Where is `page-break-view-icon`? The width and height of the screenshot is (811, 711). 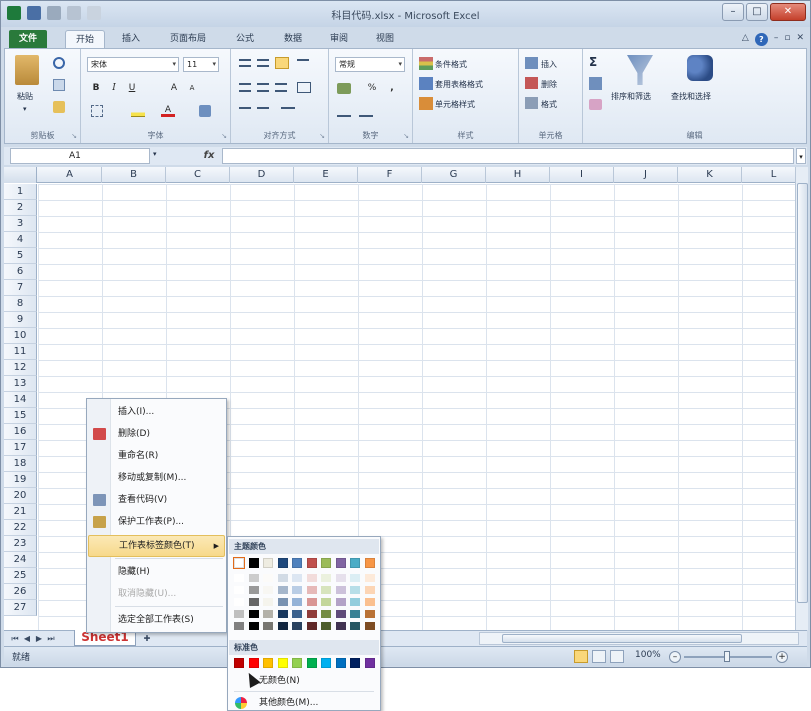
page-break-view-icon is located at coordinates (617, 656).